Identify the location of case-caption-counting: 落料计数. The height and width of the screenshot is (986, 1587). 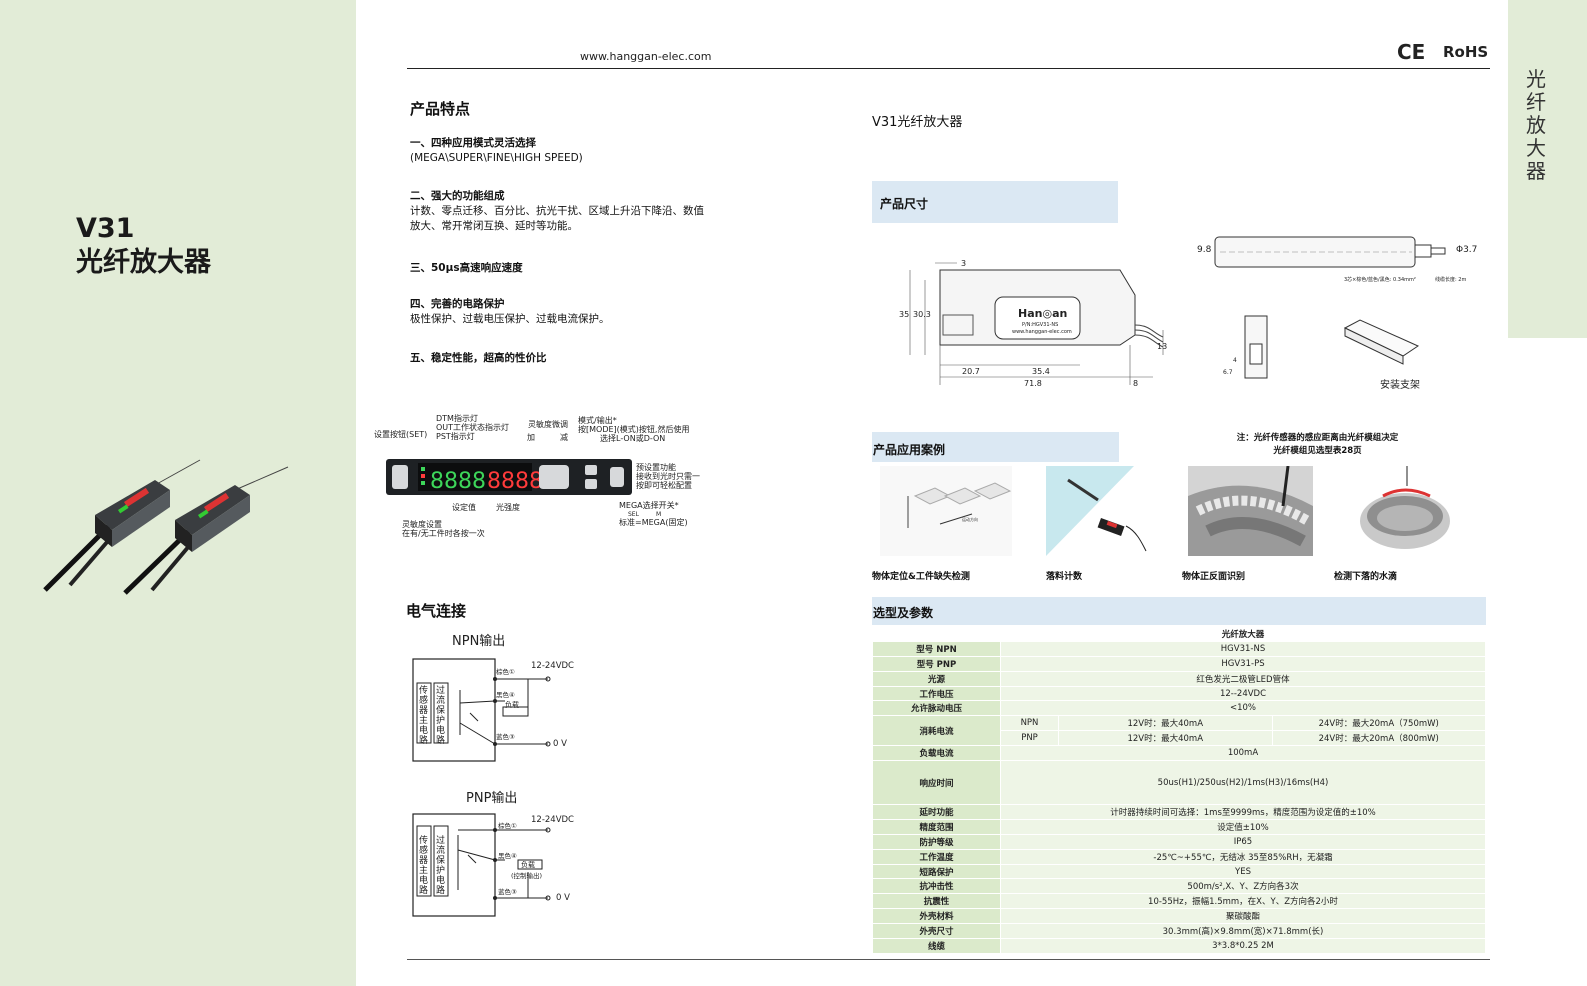
(1064, 577).